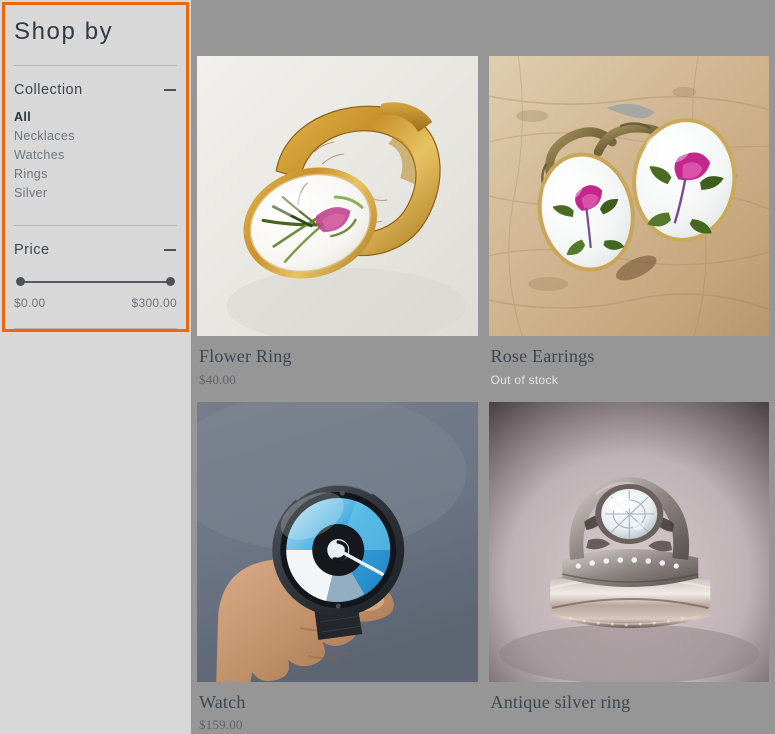 This screenshot has height=734, width=775. Describe the element at coordinates (337, 369) in the screenshot. I see `product-info-flower-ring: Flower Ring $40.00` at that location.